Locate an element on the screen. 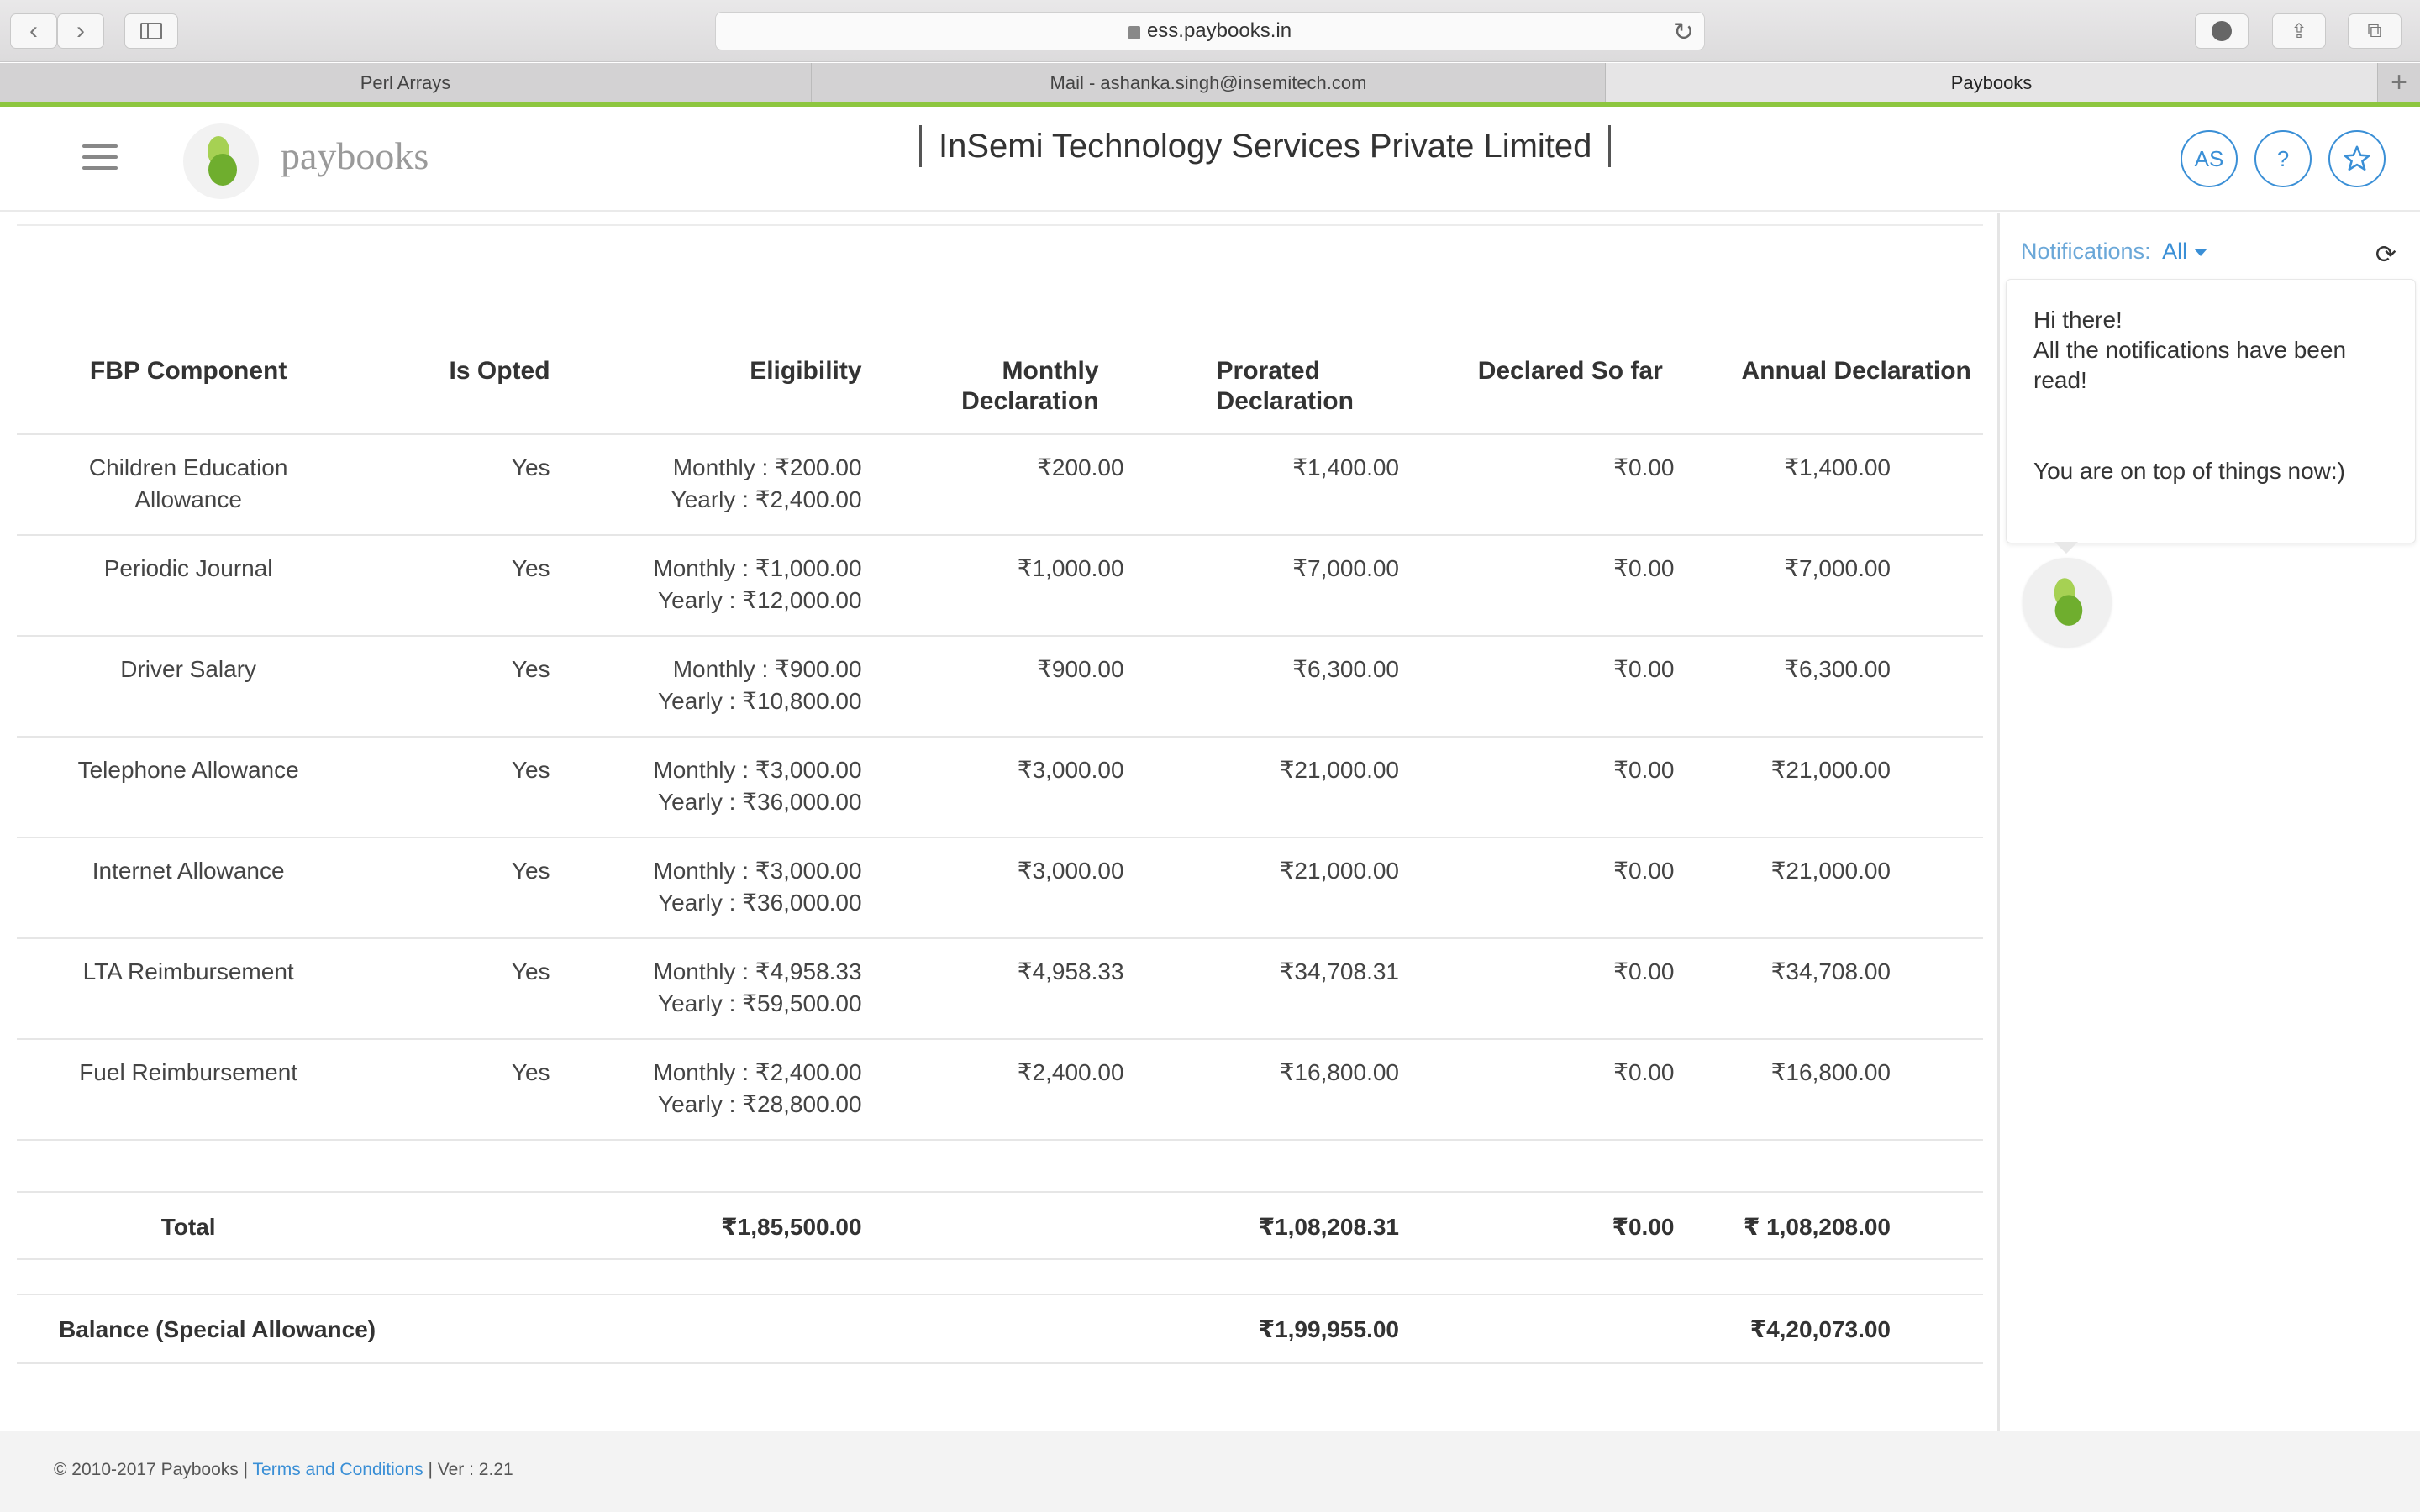  sidebar-toggle-button is located at coordinates (151, 31).